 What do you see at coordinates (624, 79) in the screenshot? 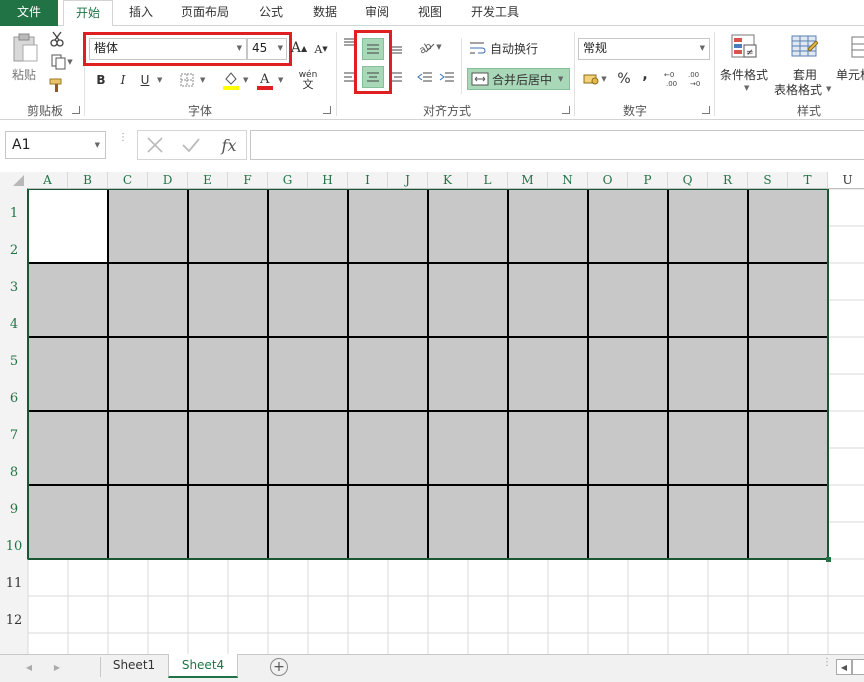
I see `percent-button: %` at bounding box center [624, 79].